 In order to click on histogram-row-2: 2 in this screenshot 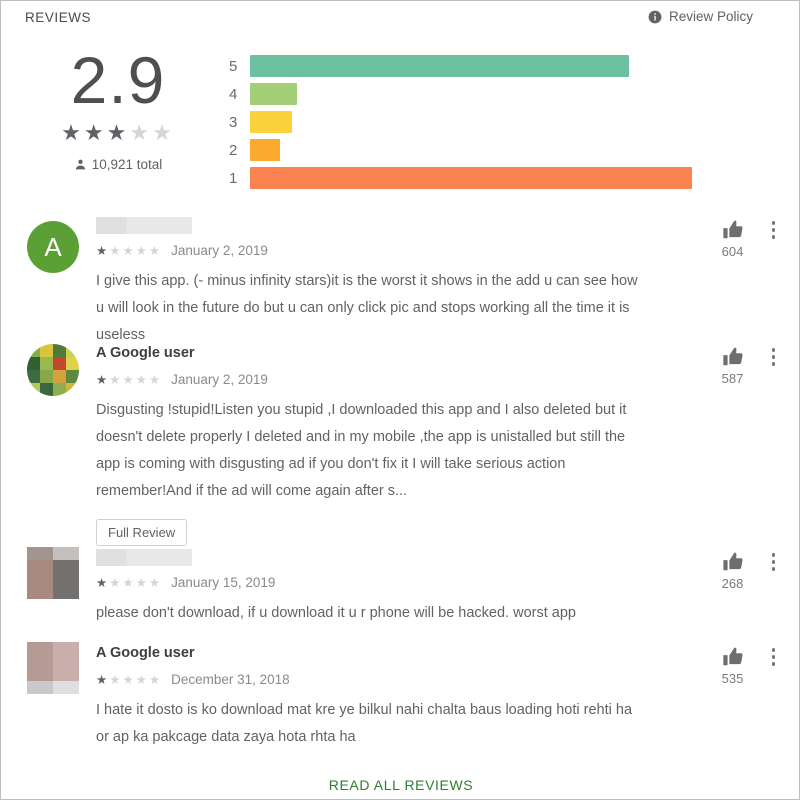, I will do `click(499, 150)`.